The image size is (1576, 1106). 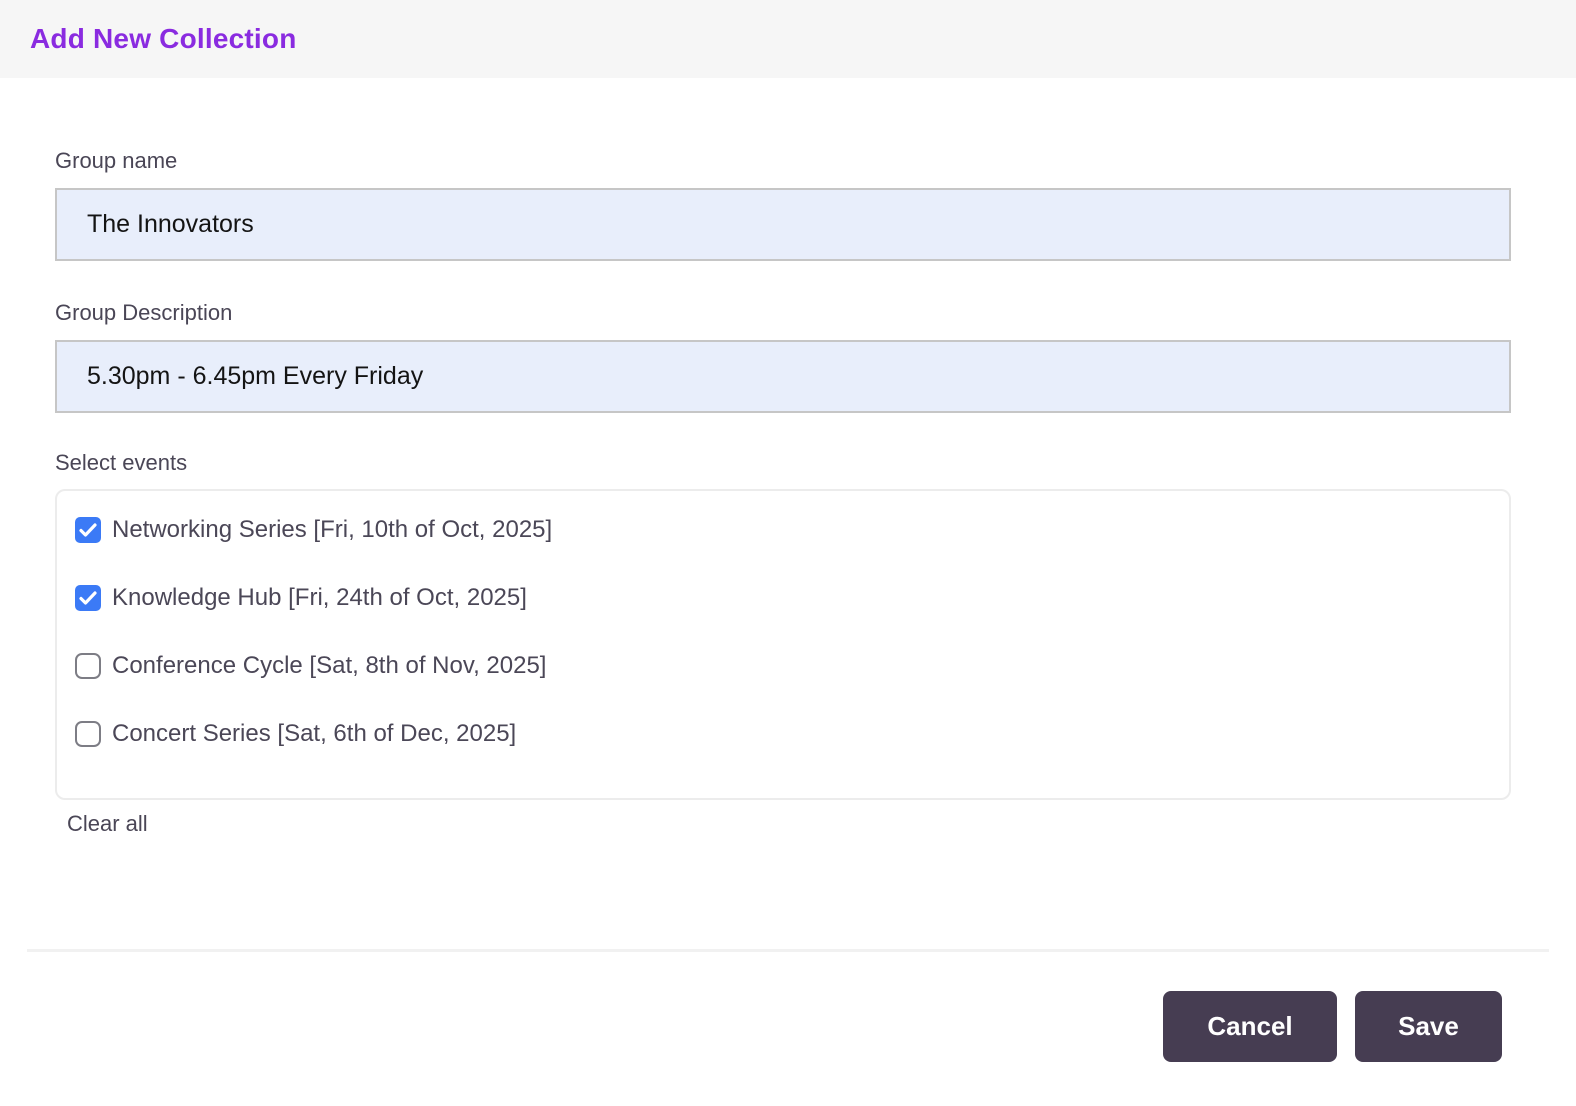 I want to click on event-checkbox-row: Concert Series [Sat, 6th of Dec, 2025], so click(x=782, y=734).